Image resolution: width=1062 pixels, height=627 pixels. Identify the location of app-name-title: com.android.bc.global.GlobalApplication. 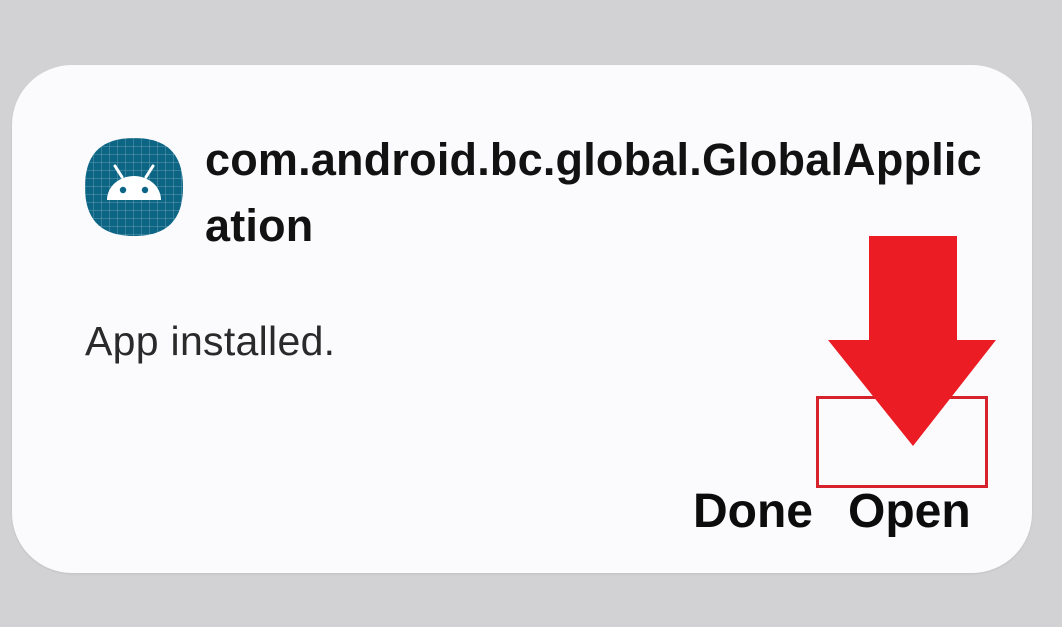
(593, 192).